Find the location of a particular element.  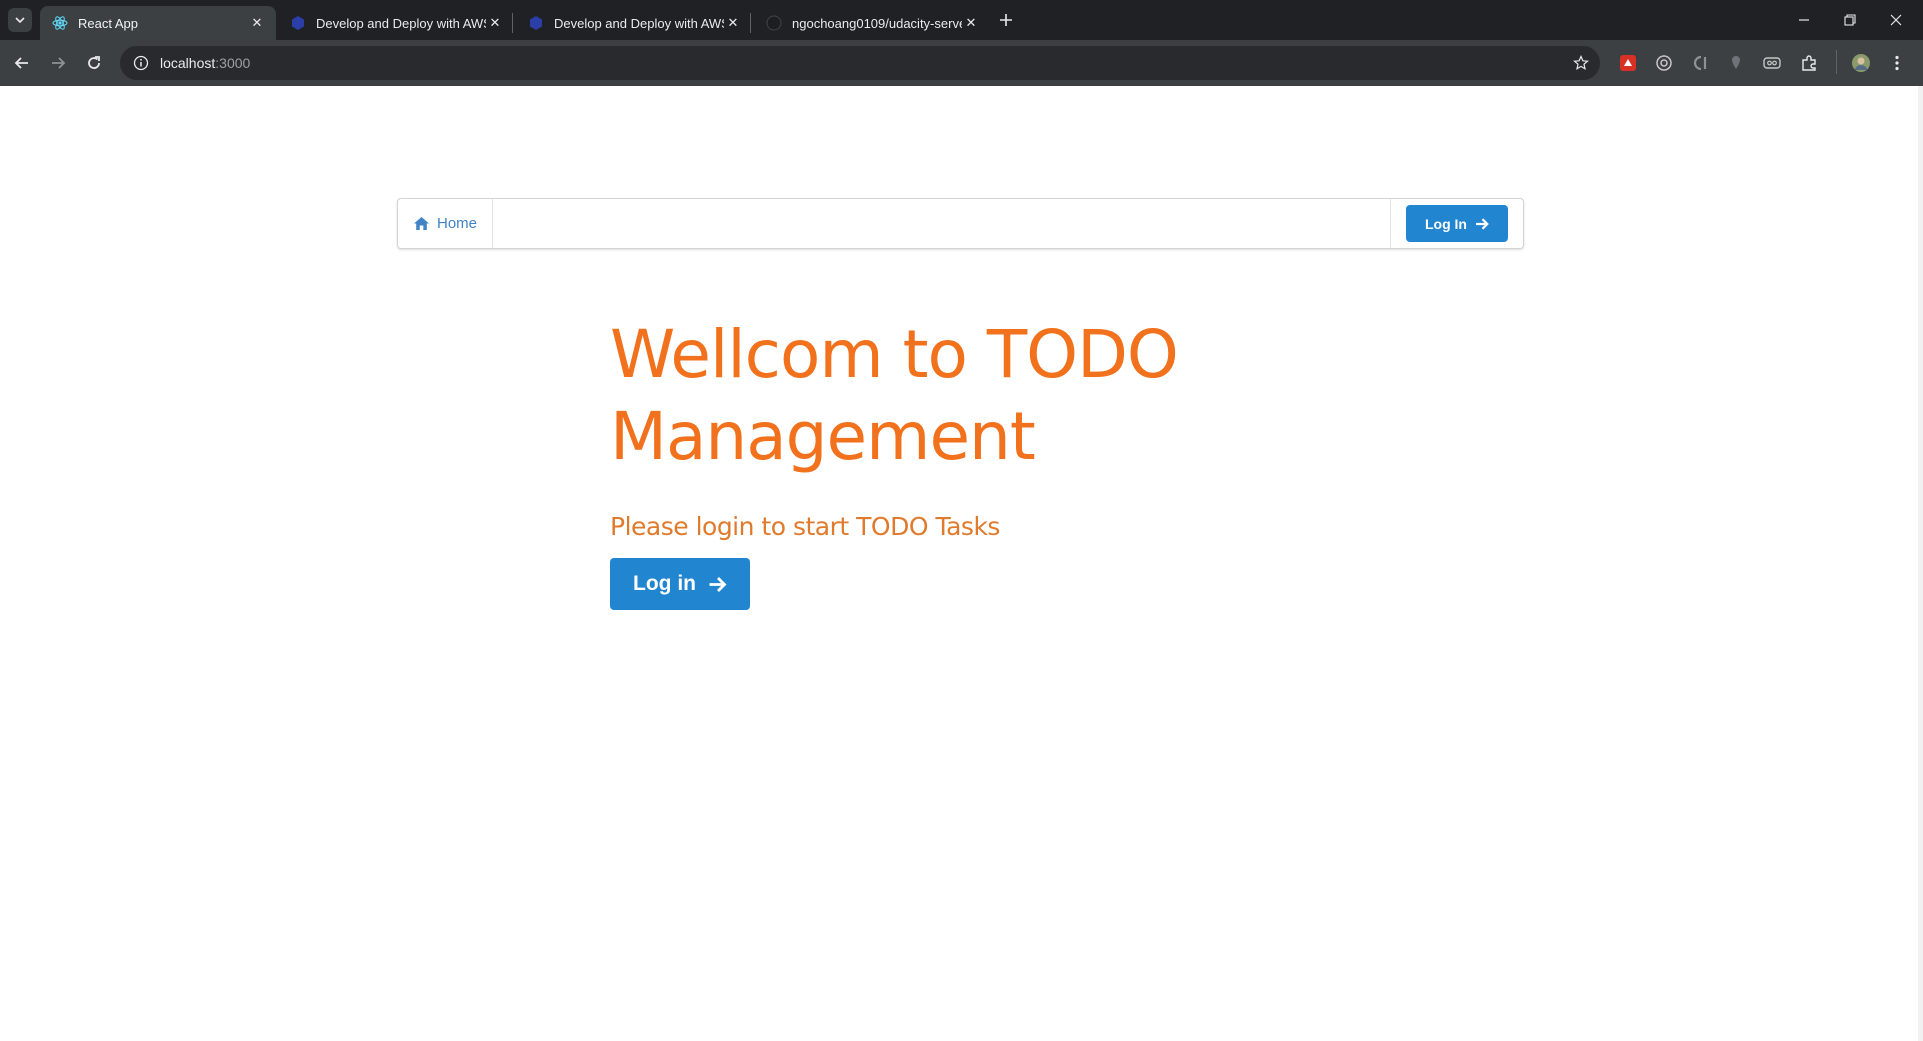

browser-tab-github: ngochoang0109/udacity-server ✕ is located at coordinates (872, 23).